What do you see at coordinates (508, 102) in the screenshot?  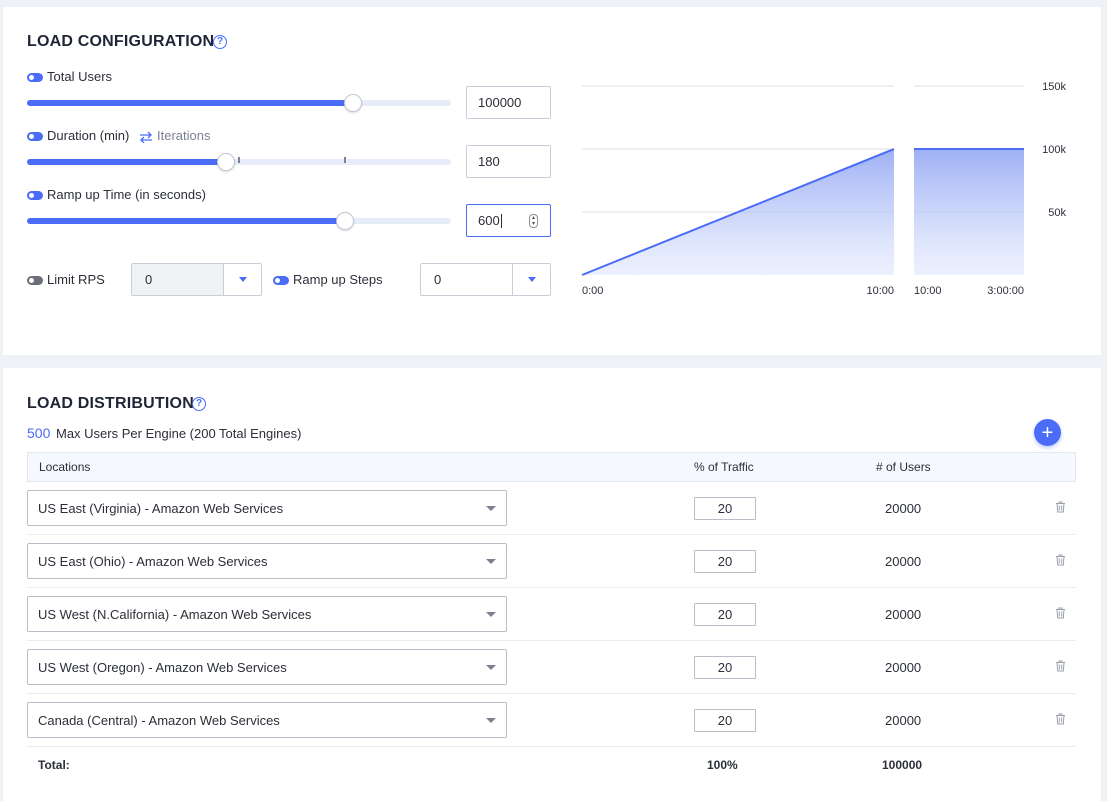 I see `total-users-input: 100000` at bounding box center [508, 102].